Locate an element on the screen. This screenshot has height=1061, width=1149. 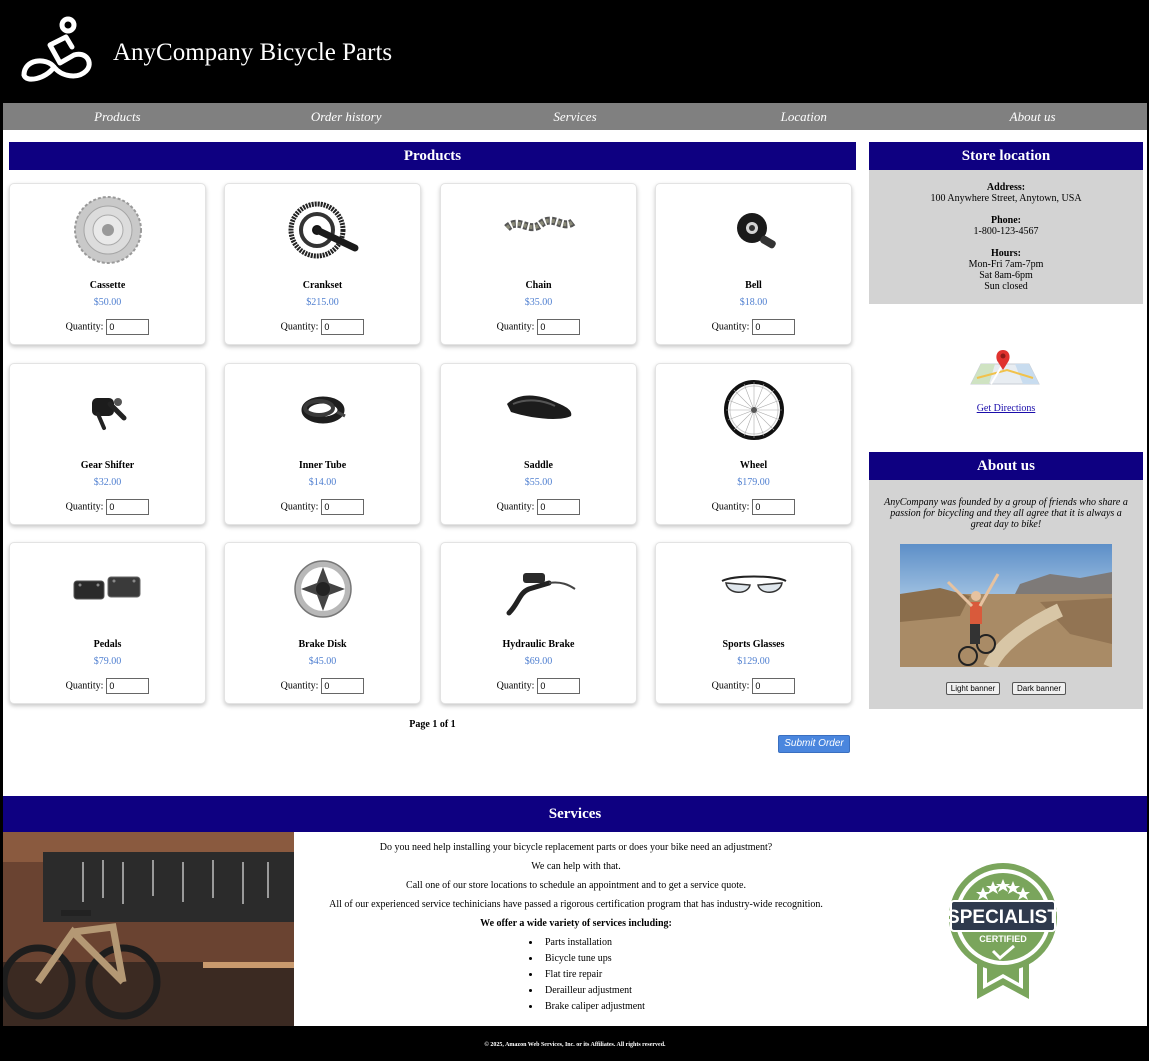
product-price: $50.00 is located at coordinates (107, 302).